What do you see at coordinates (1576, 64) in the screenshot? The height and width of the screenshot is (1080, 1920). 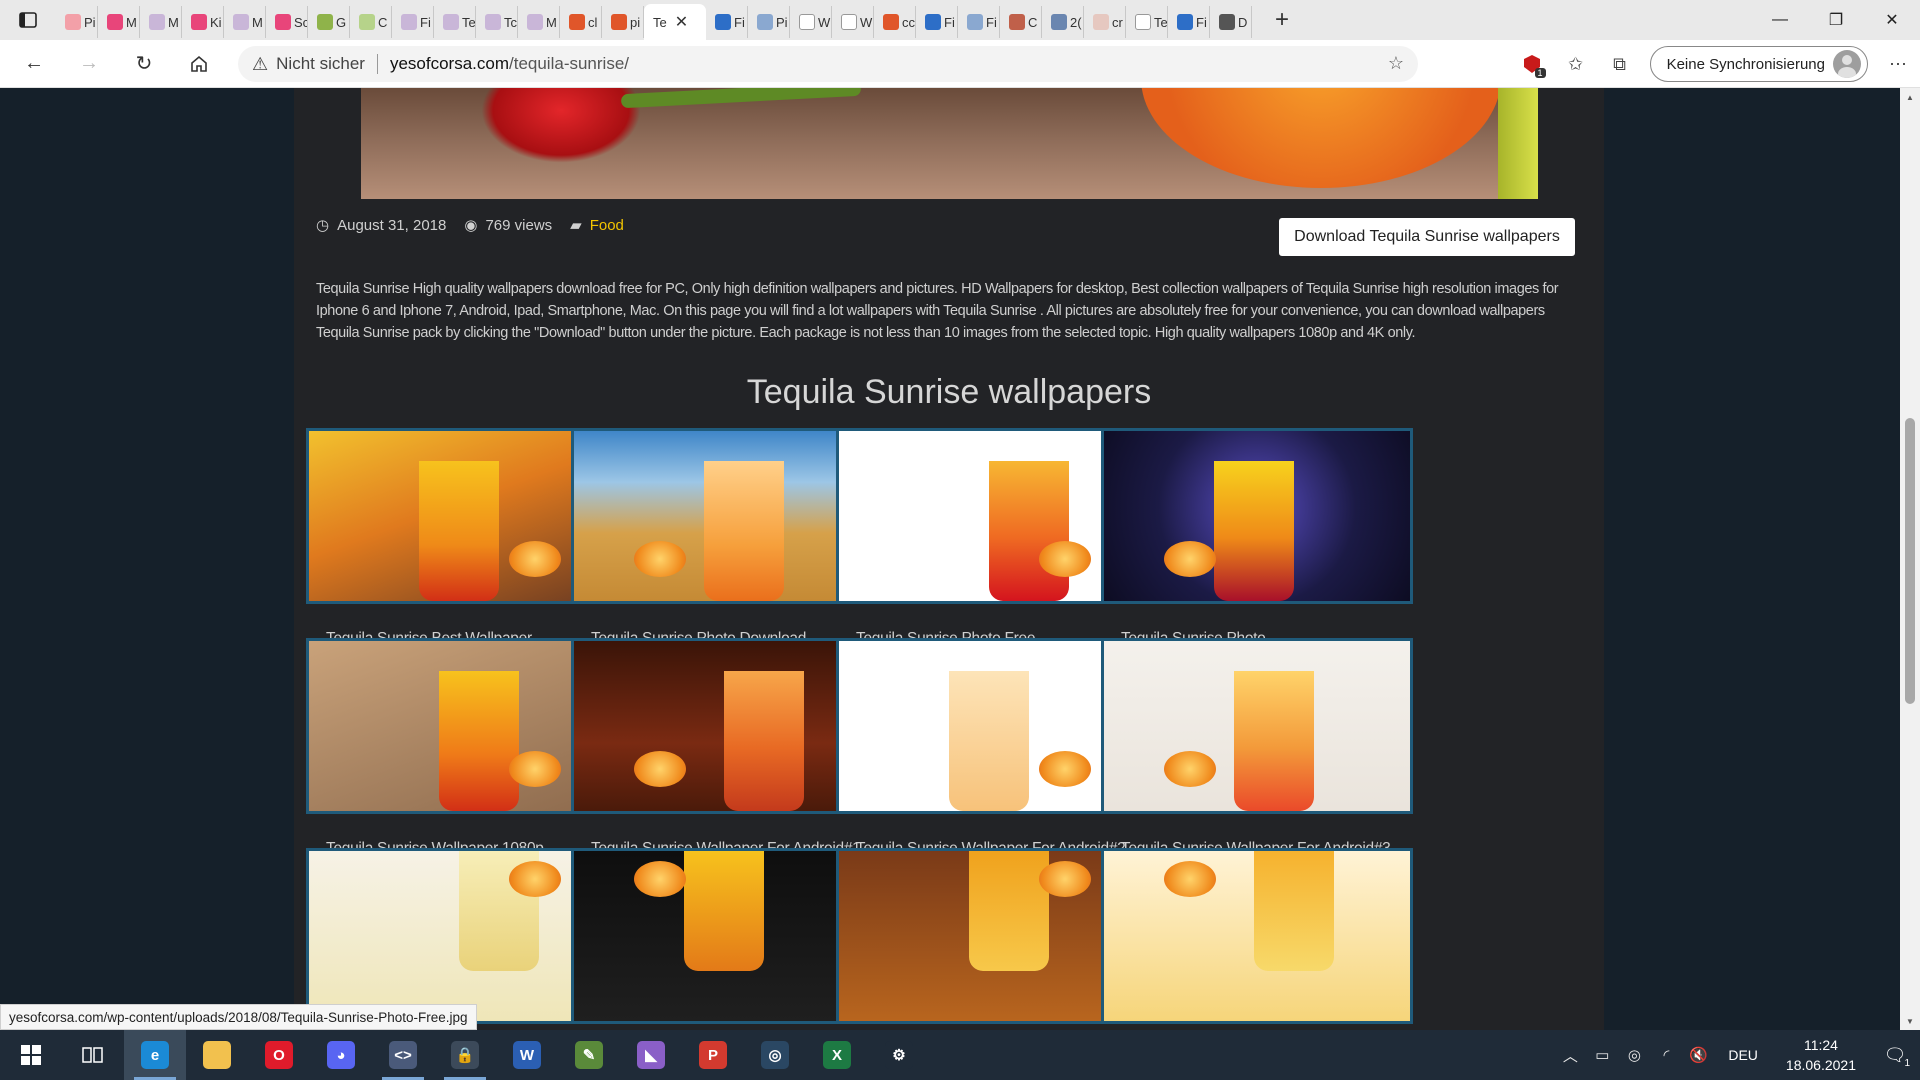 I see `favorites-button: ✩` at bounding box center [1576, 64].